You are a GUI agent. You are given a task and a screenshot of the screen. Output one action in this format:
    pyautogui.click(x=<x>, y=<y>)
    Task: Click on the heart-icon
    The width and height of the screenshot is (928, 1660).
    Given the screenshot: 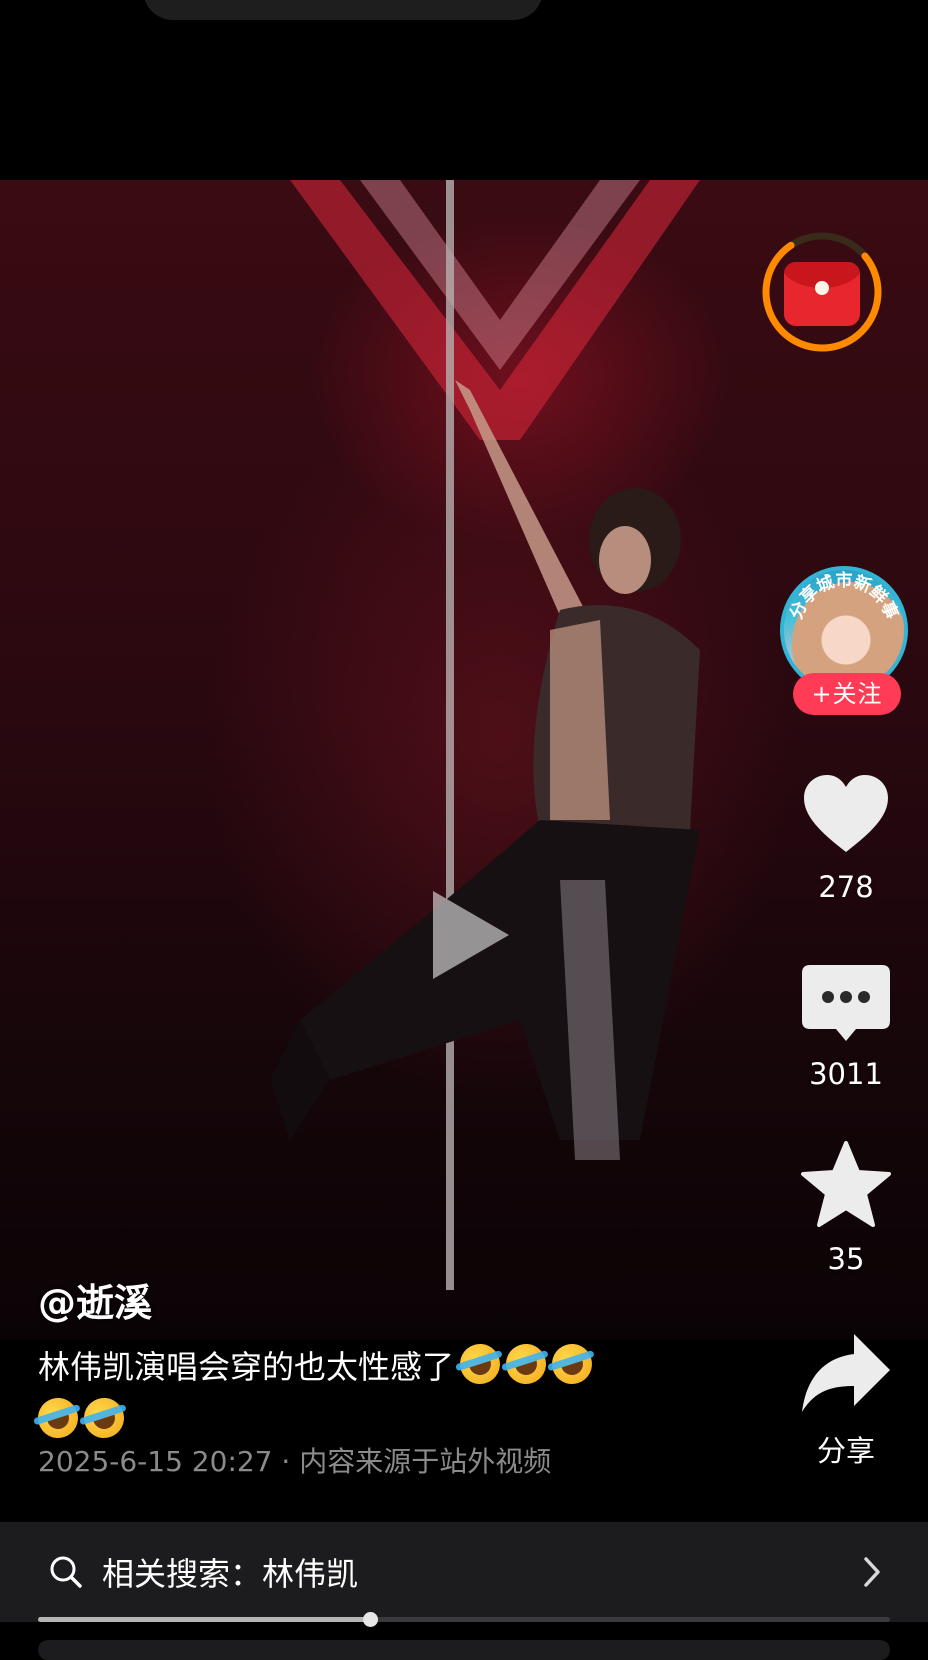 What is the action you would take?
    pyautogui.click(x=846, y=814)
    